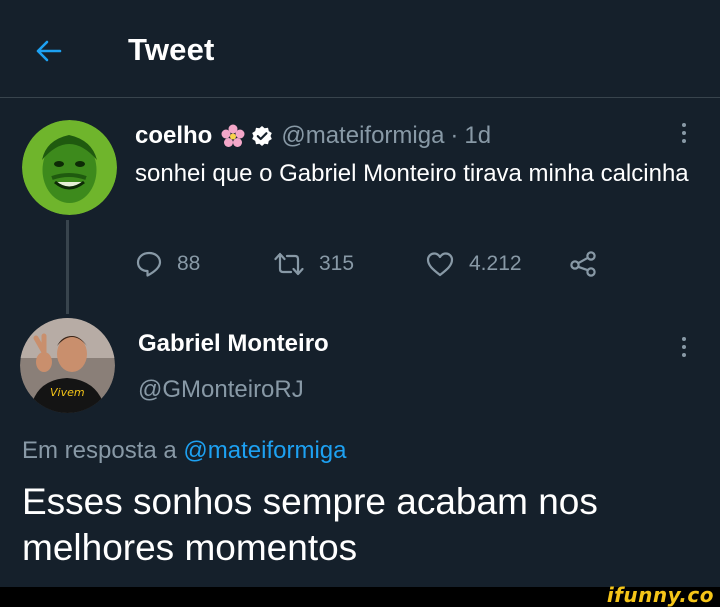 The height and width of the screenshot is (607, 720). I want to click on share-button, so click(584, 264).